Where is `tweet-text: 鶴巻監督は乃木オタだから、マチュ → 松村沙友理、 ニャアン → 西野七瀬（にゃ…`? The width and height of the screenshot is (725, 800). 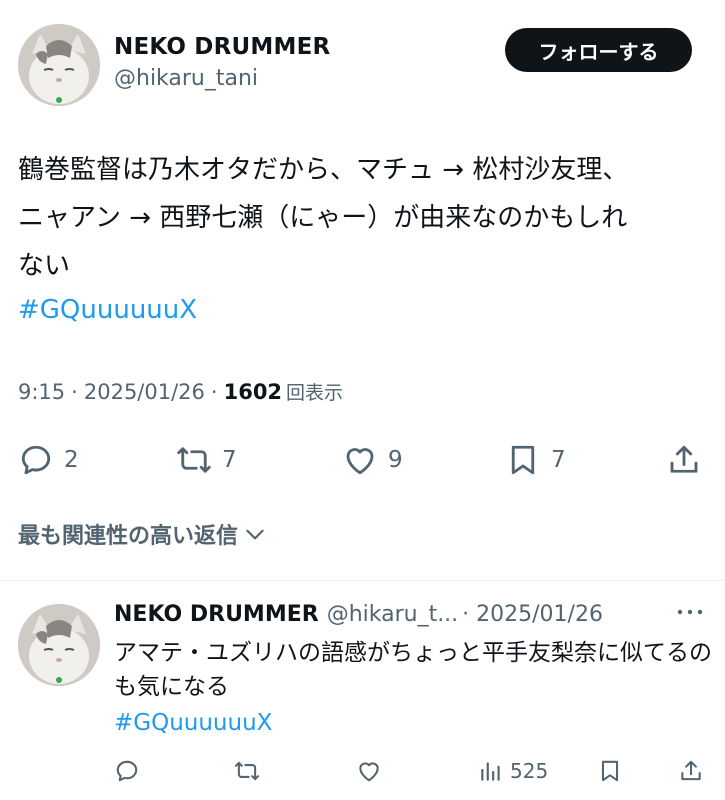
tweet-text: 鶴巻監督は乃木オタだから、マチュ → 松村沙友理、 ニャアン → 西野七瀬（にゃ… is located at coordinates (323, 218).